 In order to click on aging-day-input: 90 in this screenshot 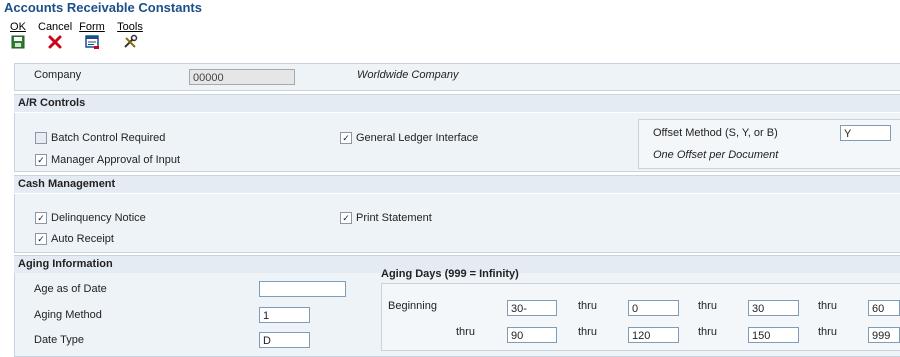, I will do `click(532, 335)`.